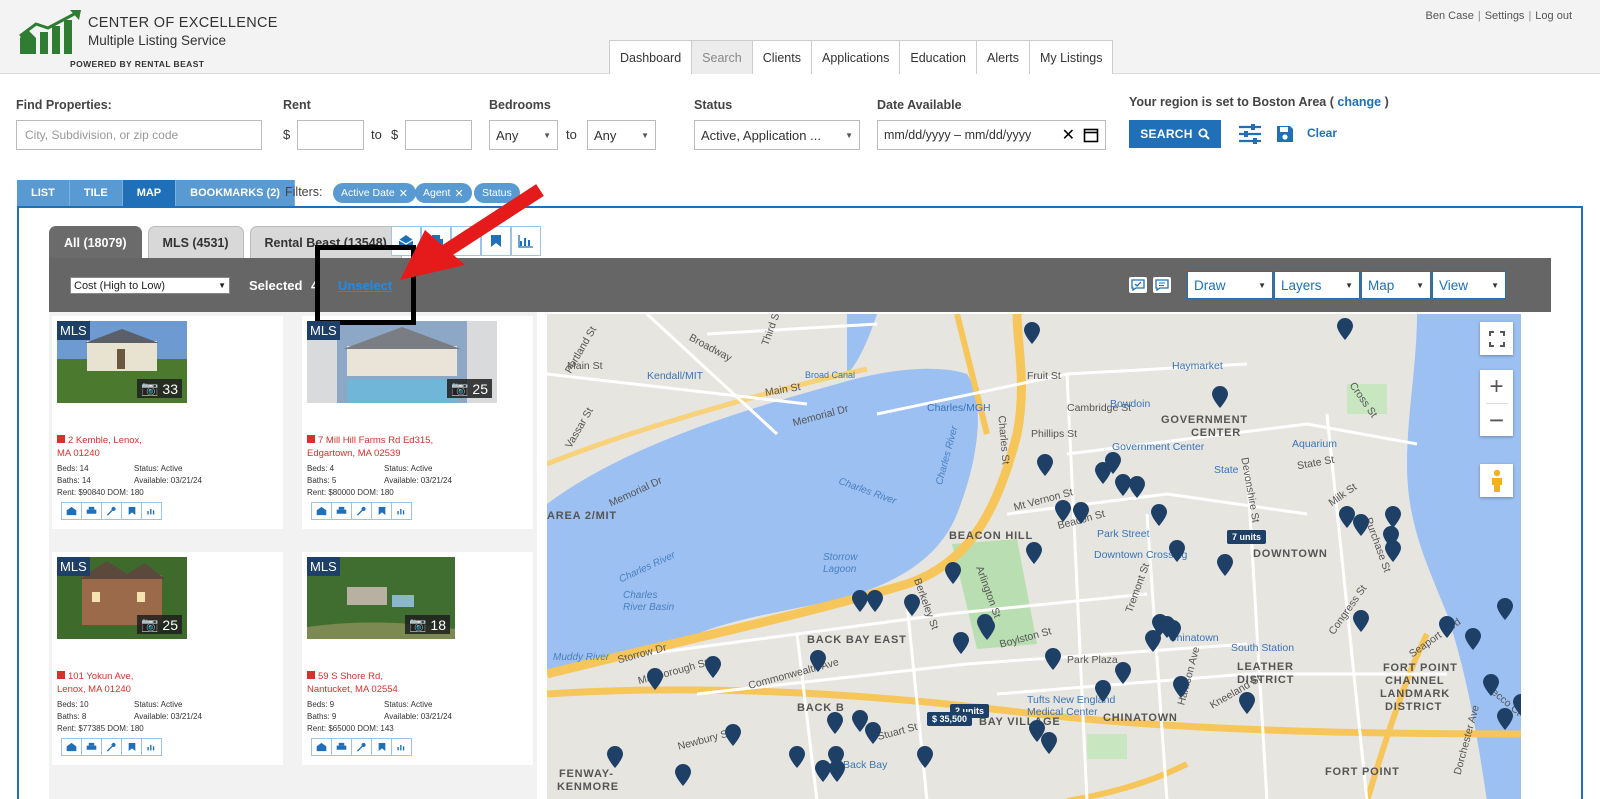  Describe the element at coordinates (1496, 480) in the screenshot. I see `street-view-button` at that location.